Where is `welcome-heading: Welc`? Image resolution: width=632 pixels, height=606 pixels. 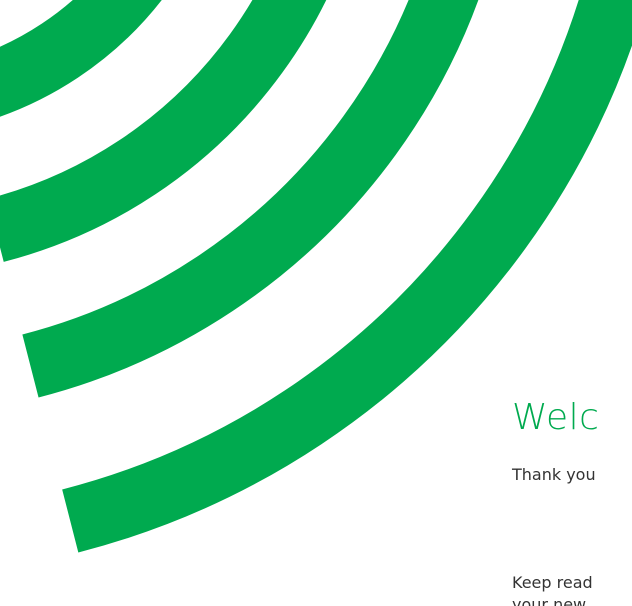 welcome-heading: Welc is located at coordinates (556, 417).